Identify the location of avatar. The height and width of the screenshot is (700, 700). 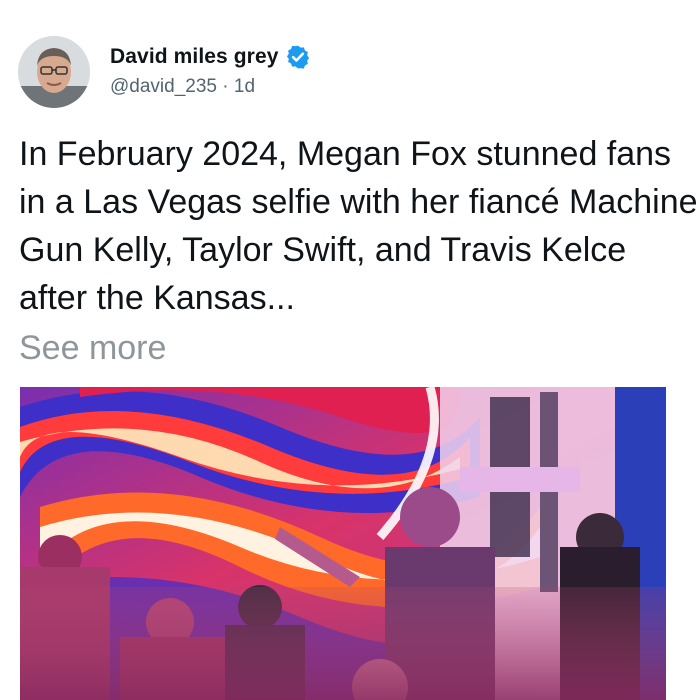
(54, 72).